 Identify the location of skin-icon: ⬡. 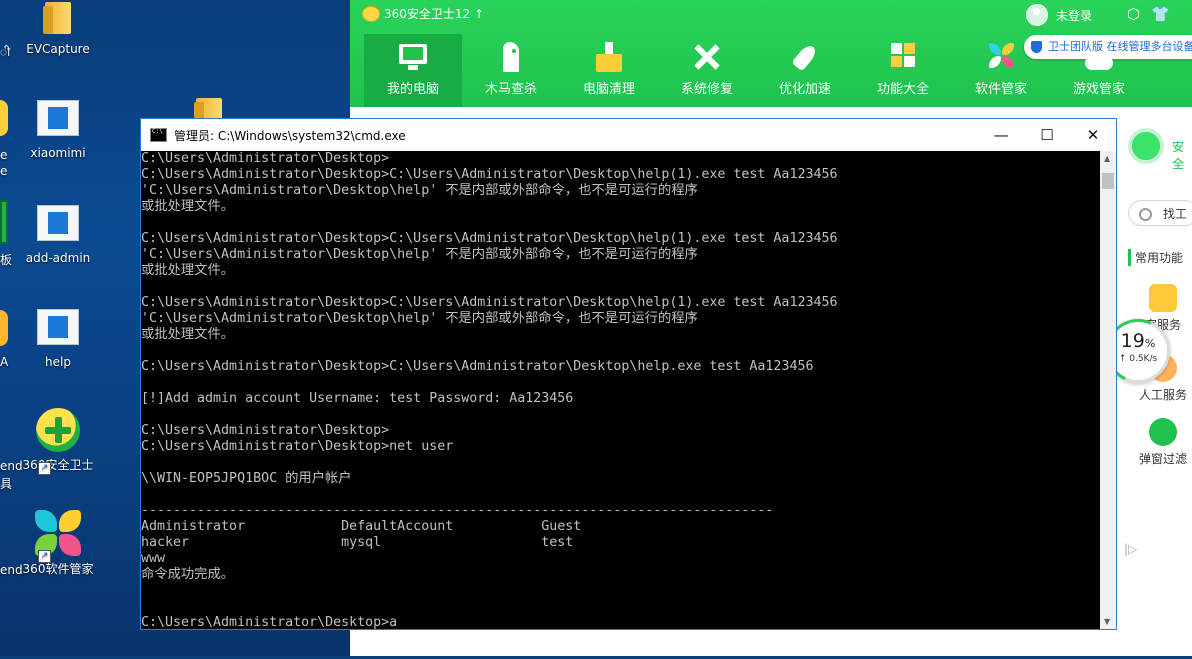
(1133, 14).